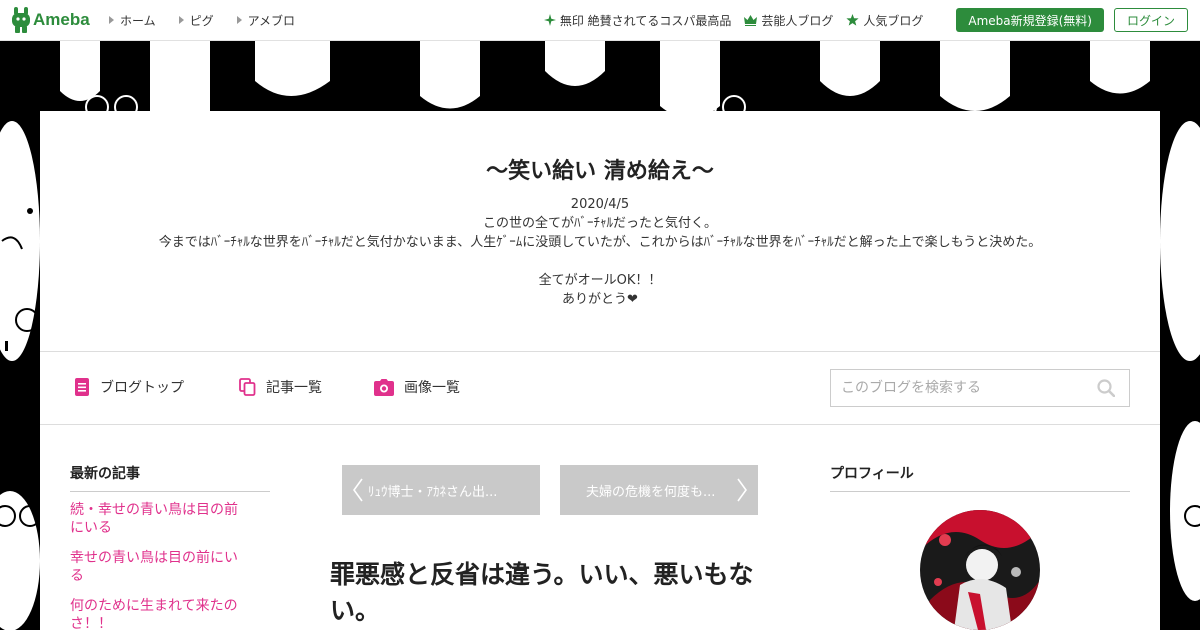 The width and height of the screenshot is (1200, 630). What do you see at coordinates (157, 613) in the screenshot?
I see `latest-article-link: 何のために生まれて来たのさ！！` at bounding box center [157, 613].